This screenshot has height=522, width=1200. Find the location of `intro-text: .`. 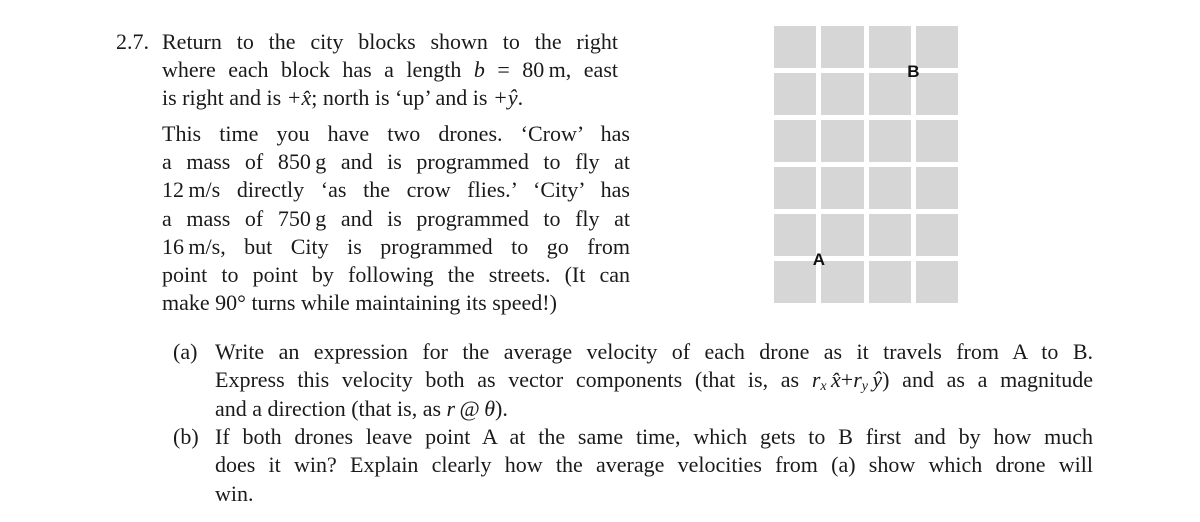

intro-text: . is located at coordinates (520, 98).